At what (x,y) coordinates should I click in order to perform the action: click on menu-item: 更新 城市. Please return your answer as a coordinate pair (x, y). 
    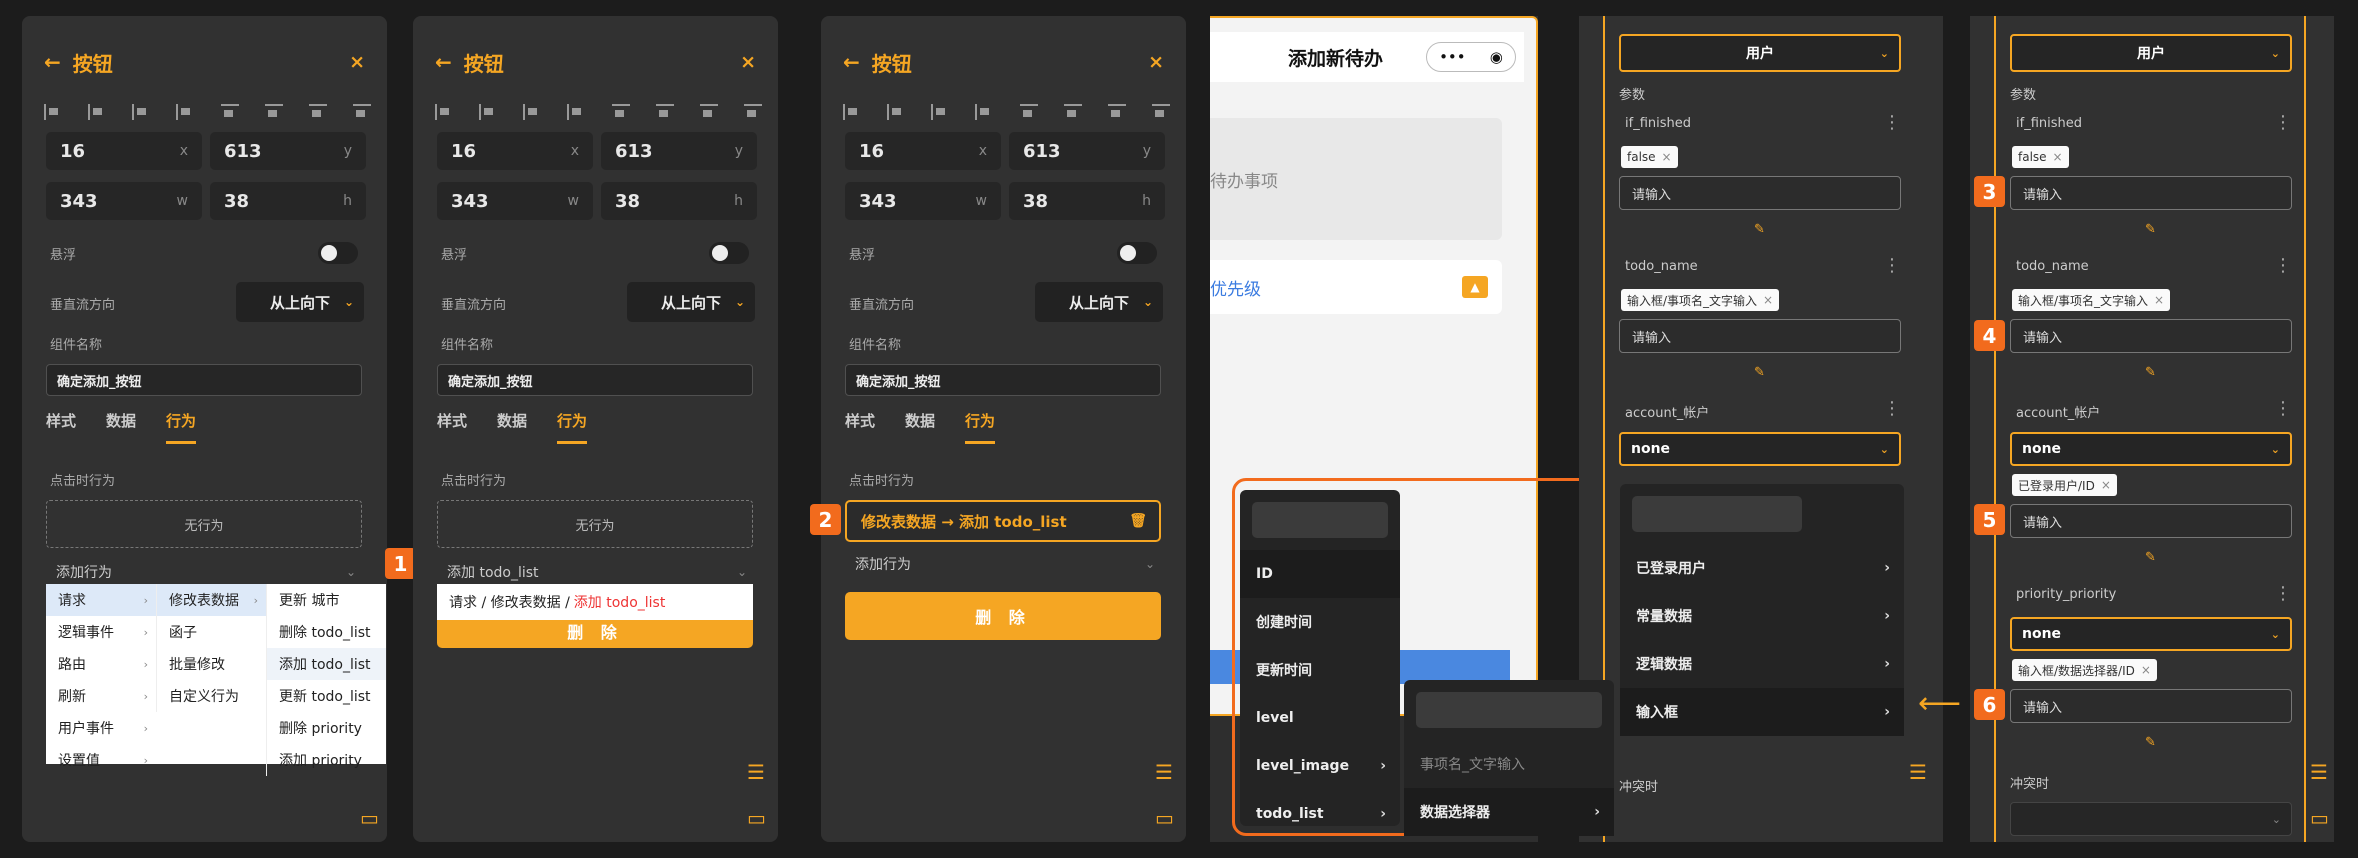
    Looking at the image, I should click on (326, 600).